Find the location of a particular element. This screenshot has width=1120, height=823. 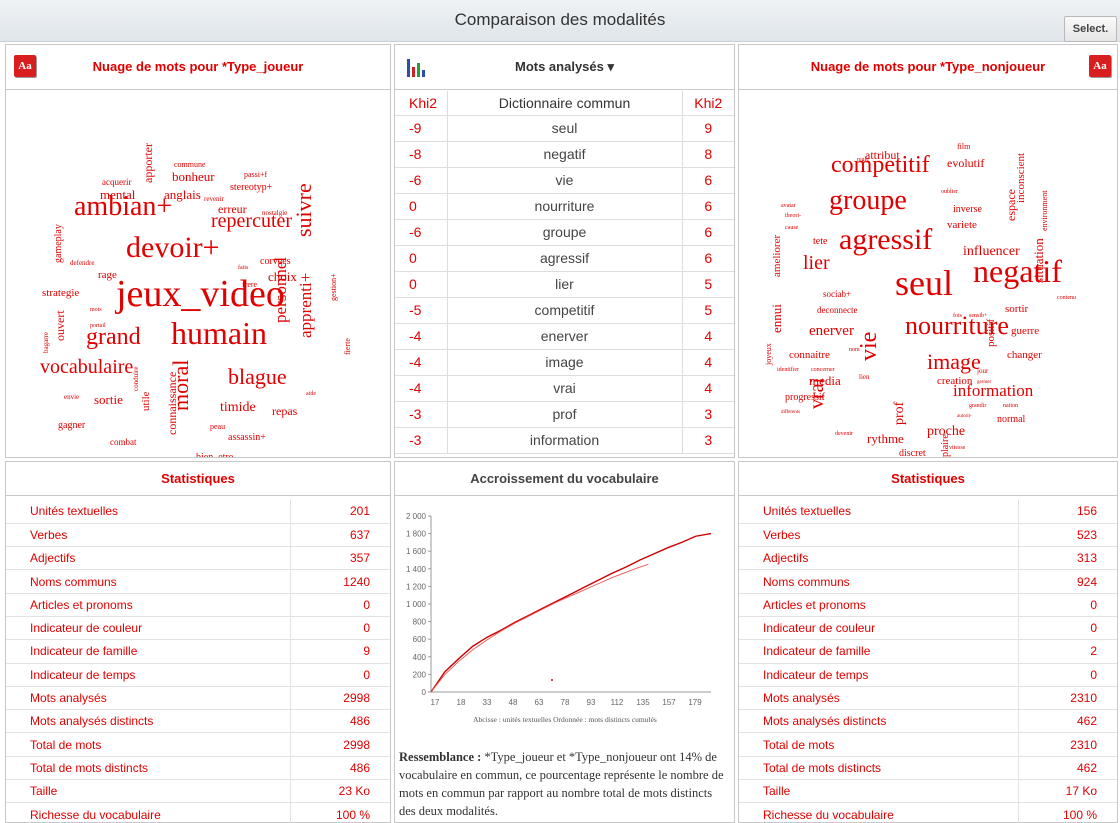

cloud-word: jour is located at coordinates (982, 371).